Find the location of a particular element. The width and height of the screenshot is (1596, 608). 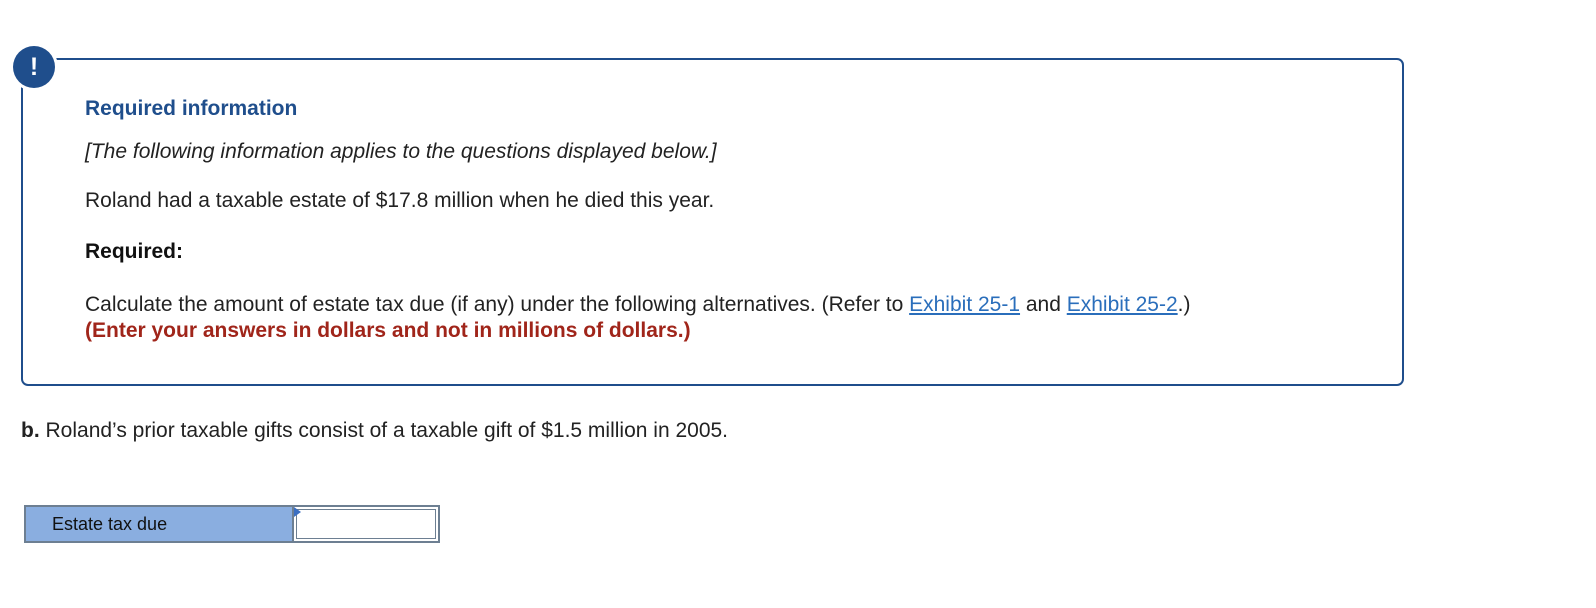

exhibit-25-1-link: Exhibit 25-1 is located at coordinates (964, 304).